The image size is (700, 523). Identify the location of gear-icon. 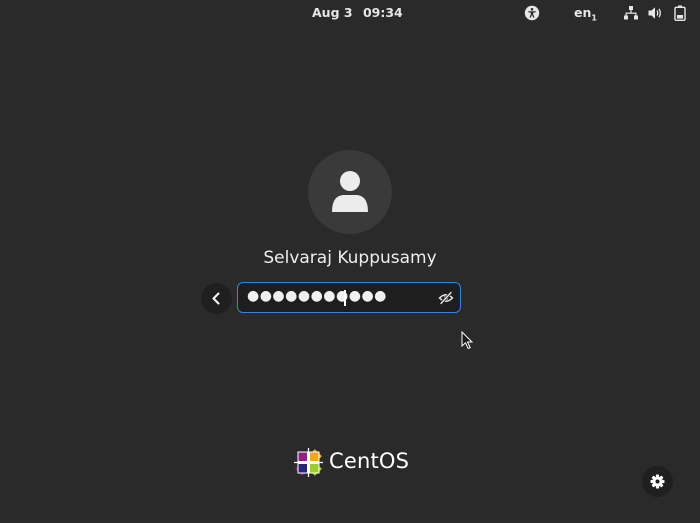
(657, 481).